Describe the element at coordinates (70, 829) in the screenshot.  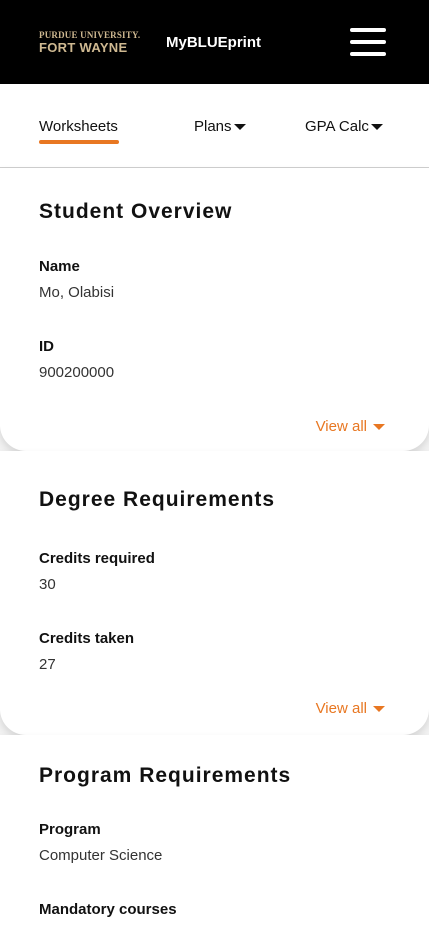
I see `program-label: Program` at that location.